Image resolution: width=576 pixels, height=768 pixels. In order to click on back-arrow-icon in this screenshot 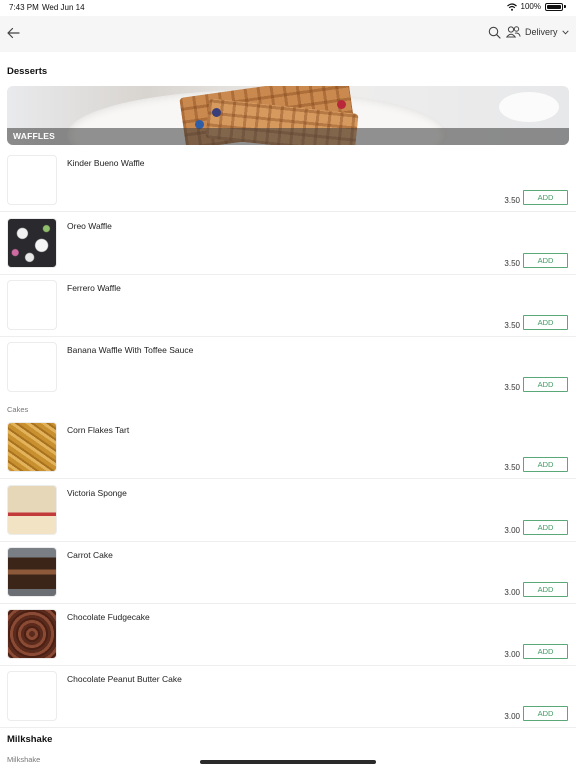, I will do `click(13, 33)`.